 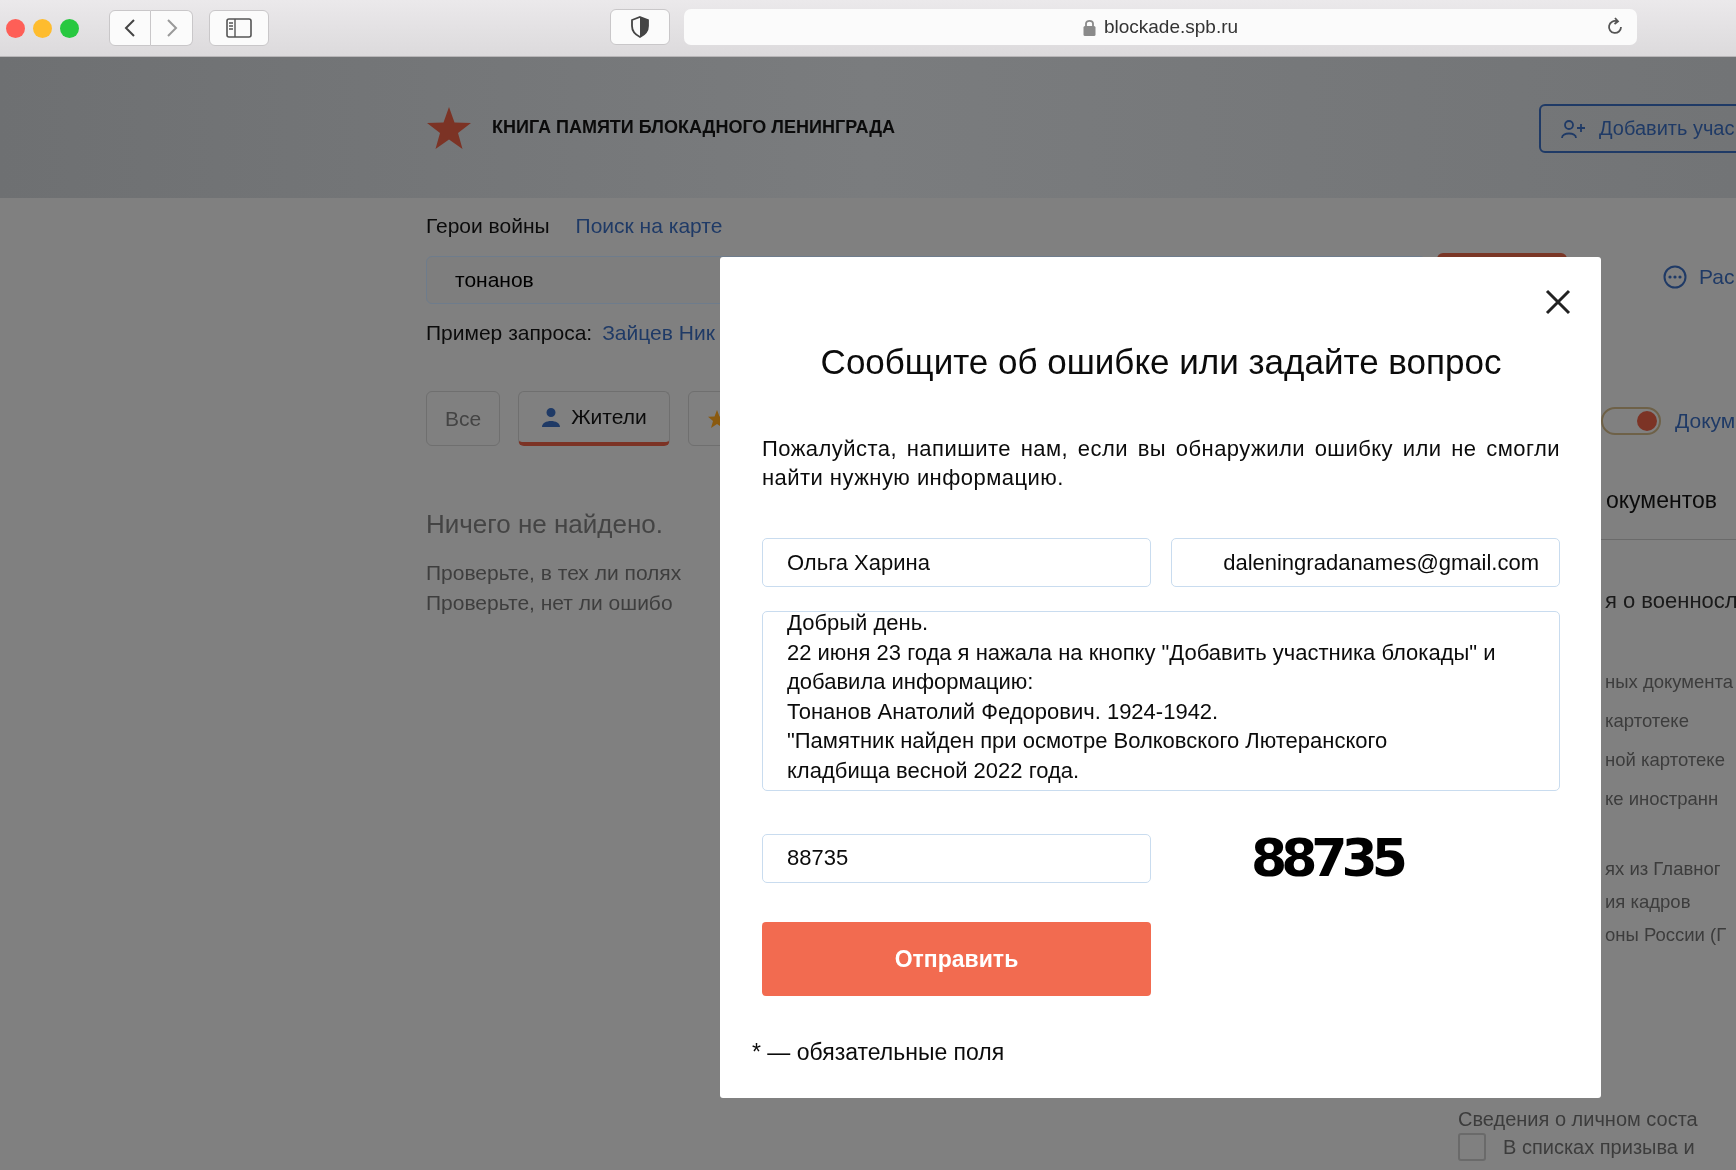 I want to click on filter-option: ных документа, so click(x=1669, y=681).